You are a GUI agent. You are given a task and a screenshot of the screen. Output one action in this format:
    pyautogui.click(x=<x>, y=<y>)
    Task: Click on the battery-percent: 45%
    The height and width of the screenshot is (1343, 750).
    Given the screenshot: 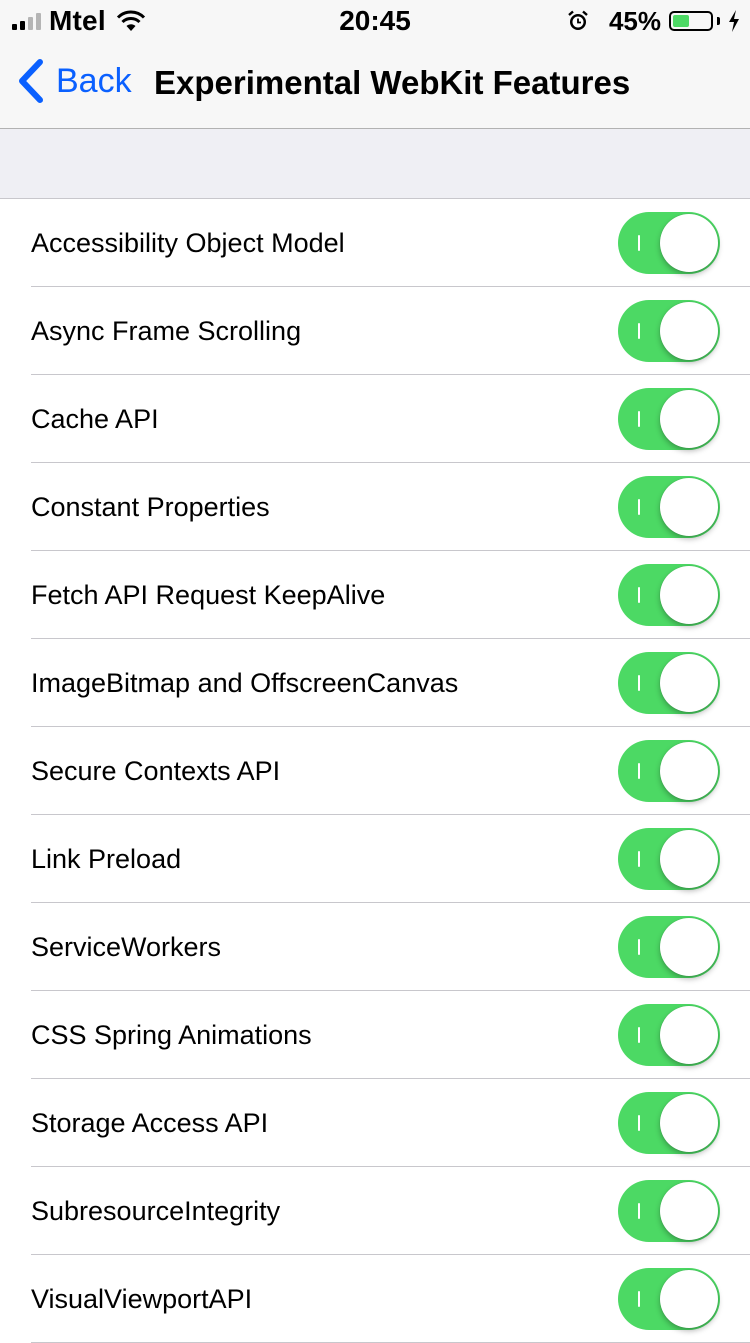 What is the action you would take?
    pyautogui.click(x=634, y=20)
    